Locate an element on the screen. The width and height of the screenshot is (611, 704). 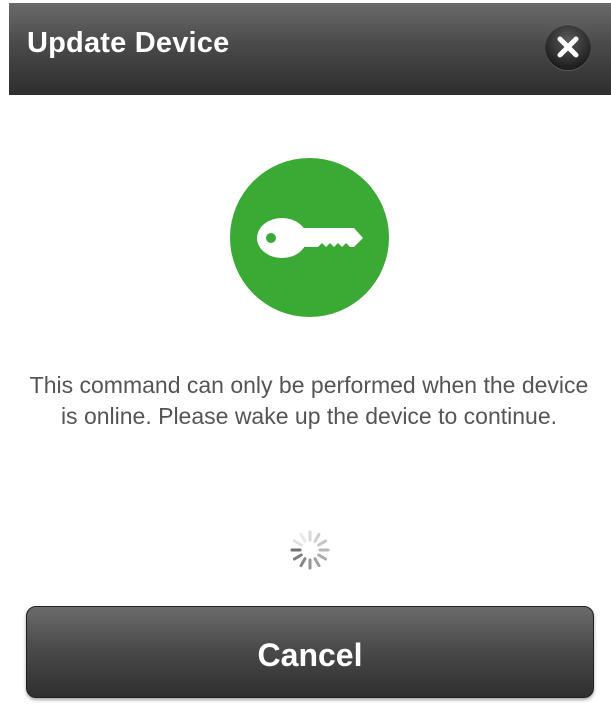
dialog-header: Update Device is located at coordinates (310, 49).